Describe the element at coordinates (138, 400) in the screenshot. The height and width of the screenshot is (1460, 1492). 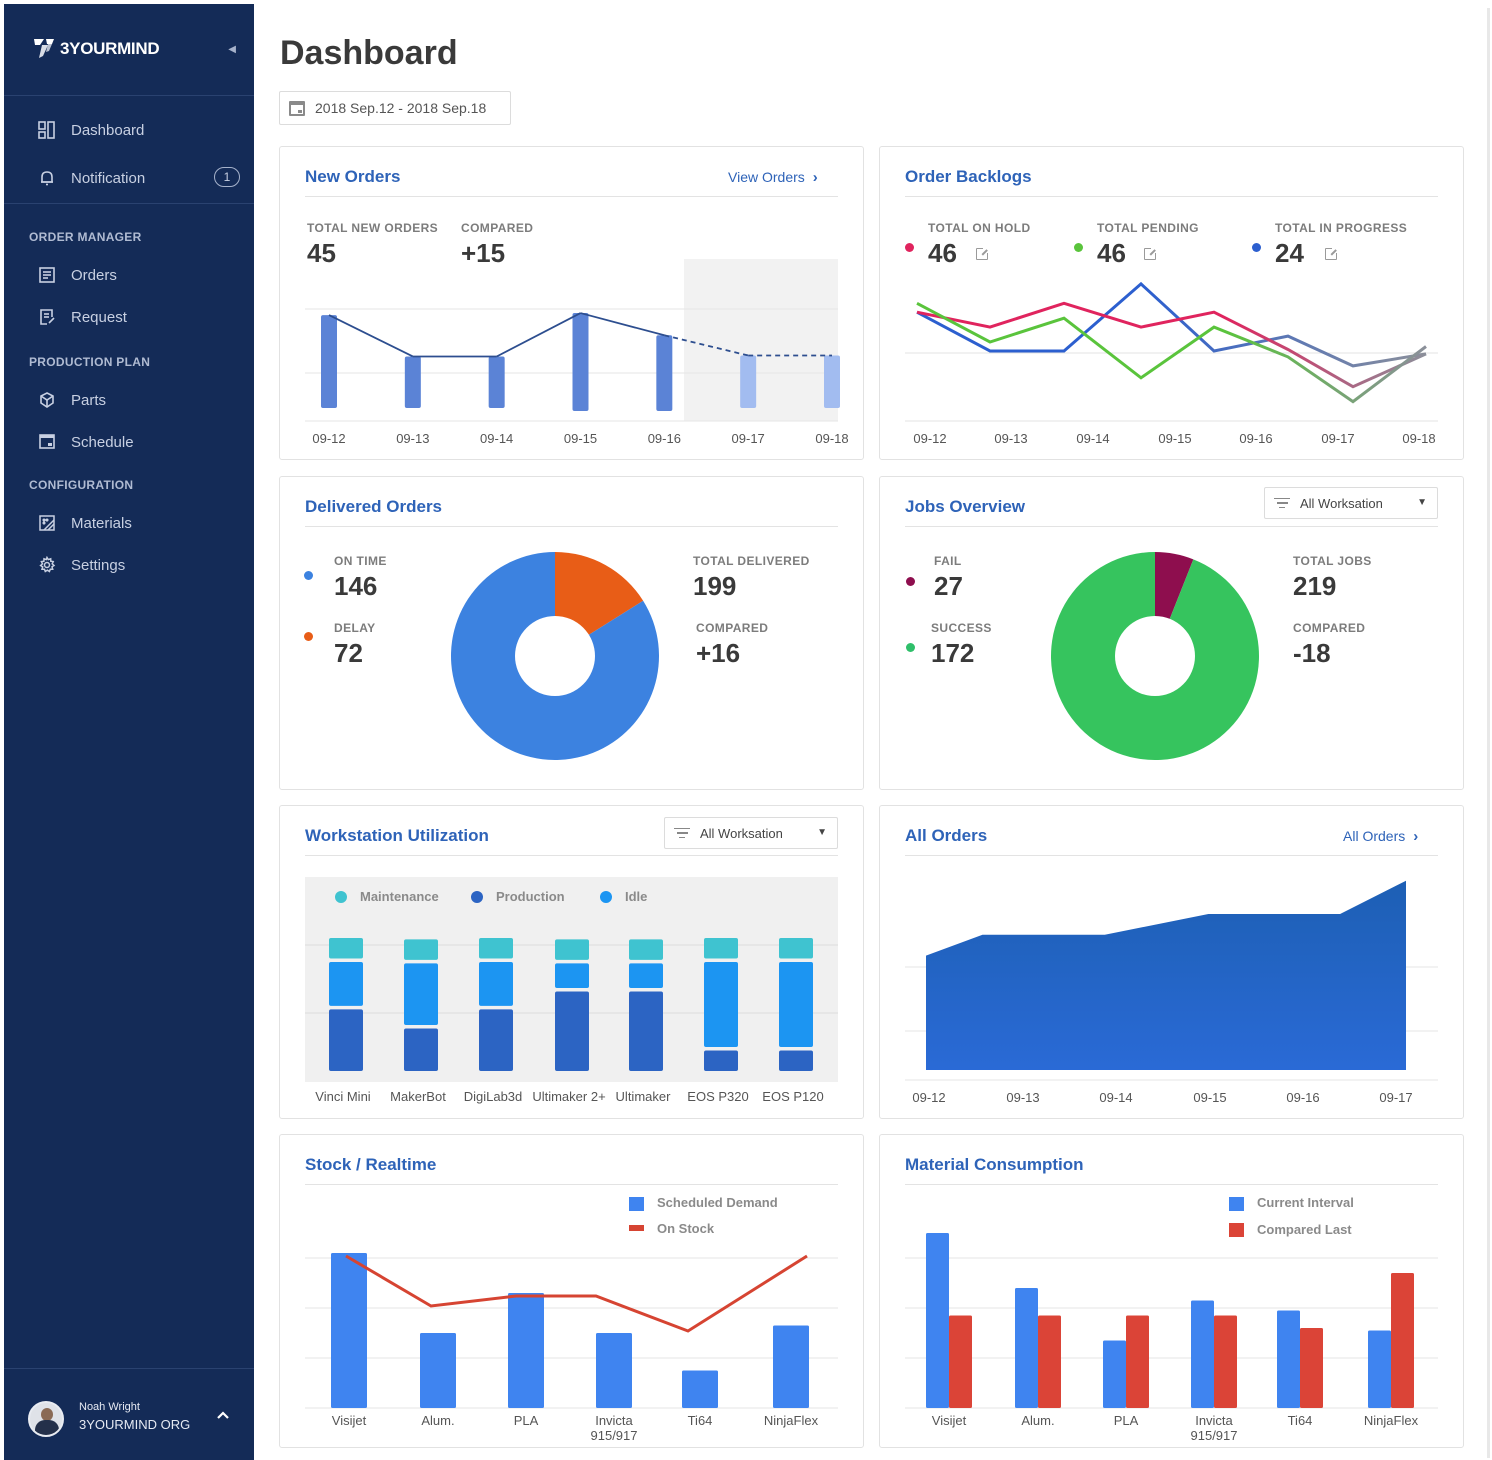
I see `sidebar-item-parts: Parts` at that location.